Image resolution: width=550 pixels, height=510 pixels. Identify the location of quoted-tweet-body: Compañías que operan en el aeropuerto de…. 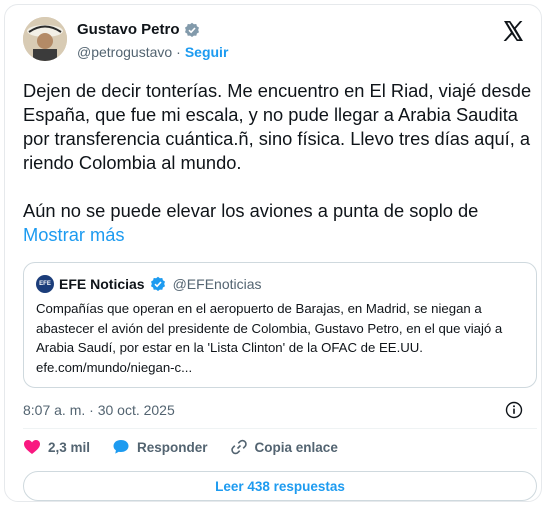
(269, 338).